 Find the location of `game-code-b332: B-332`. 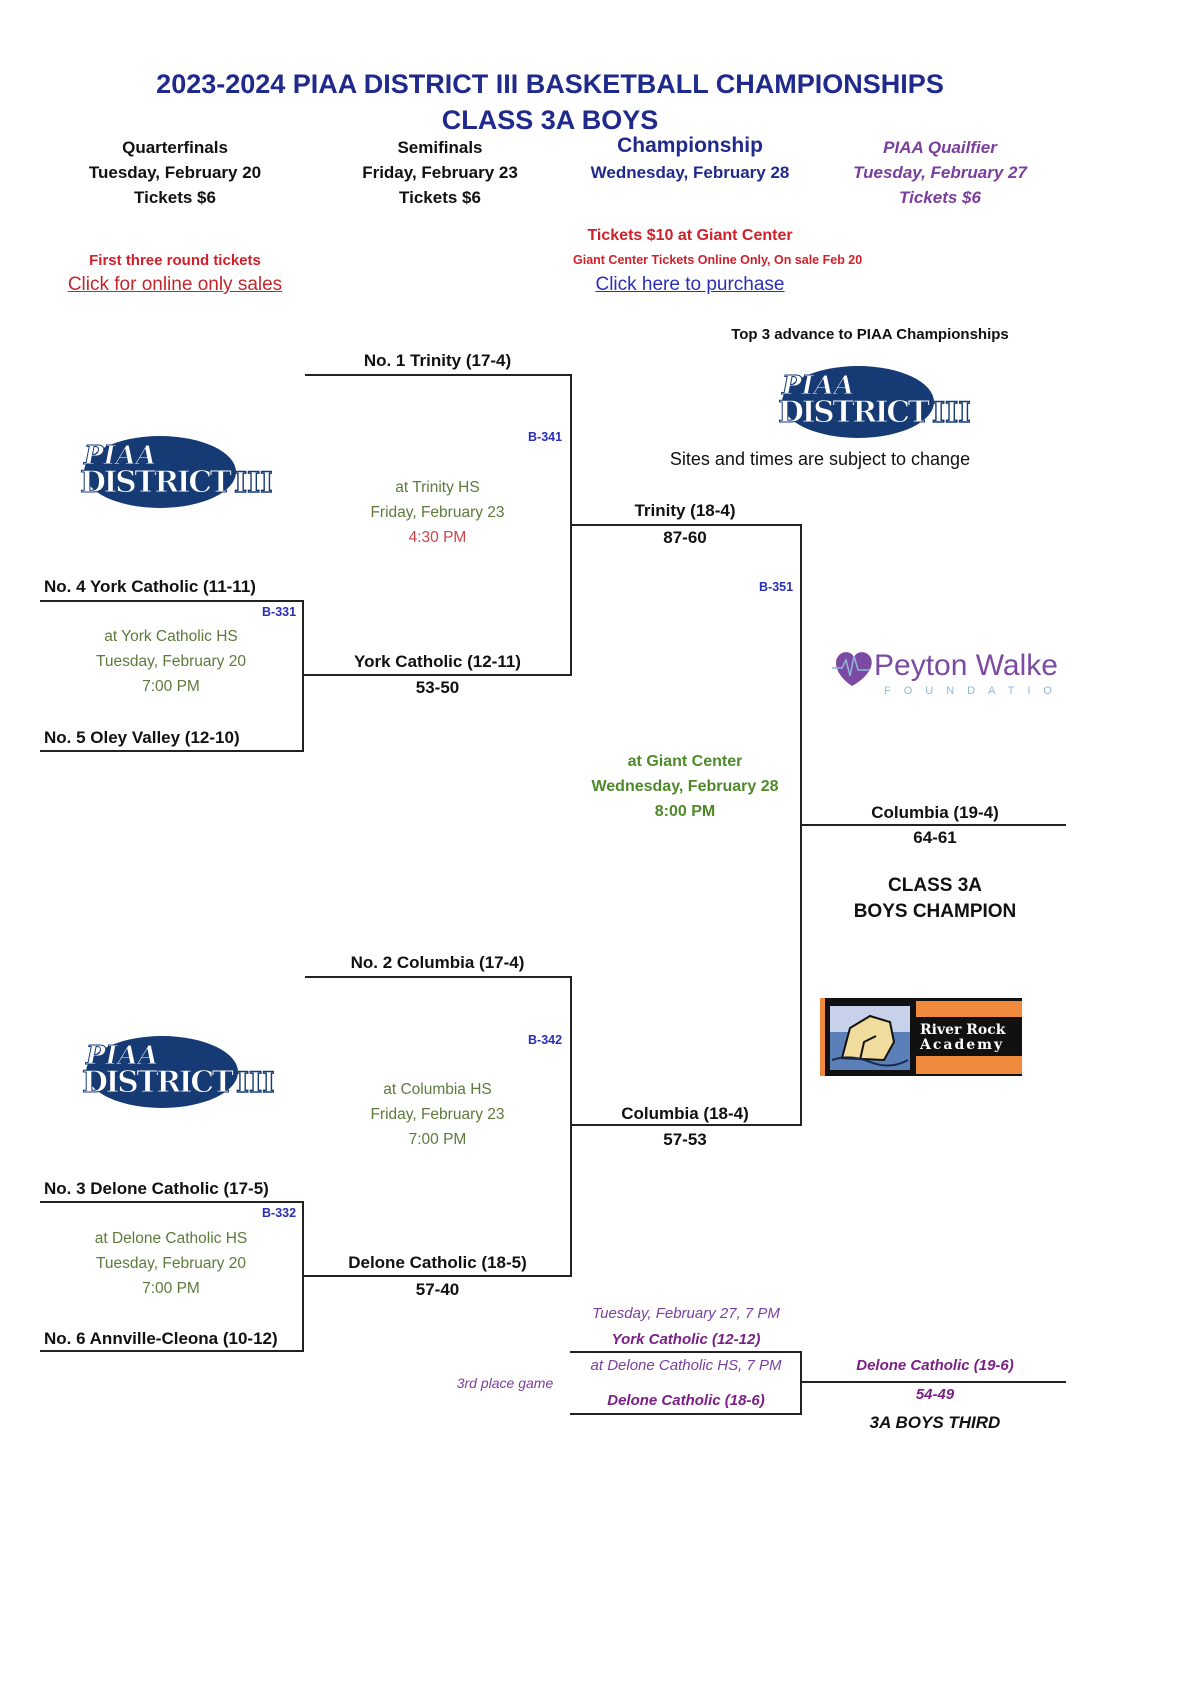

game-code-b332: B-332 is located at coordinates (279, 1213).